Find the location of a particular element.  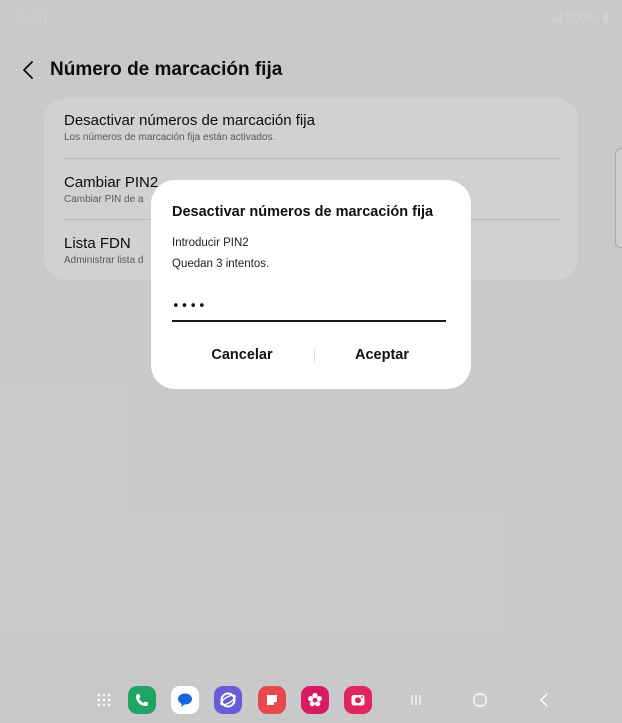

camera-app-icon is located at coordinates (358, 700).